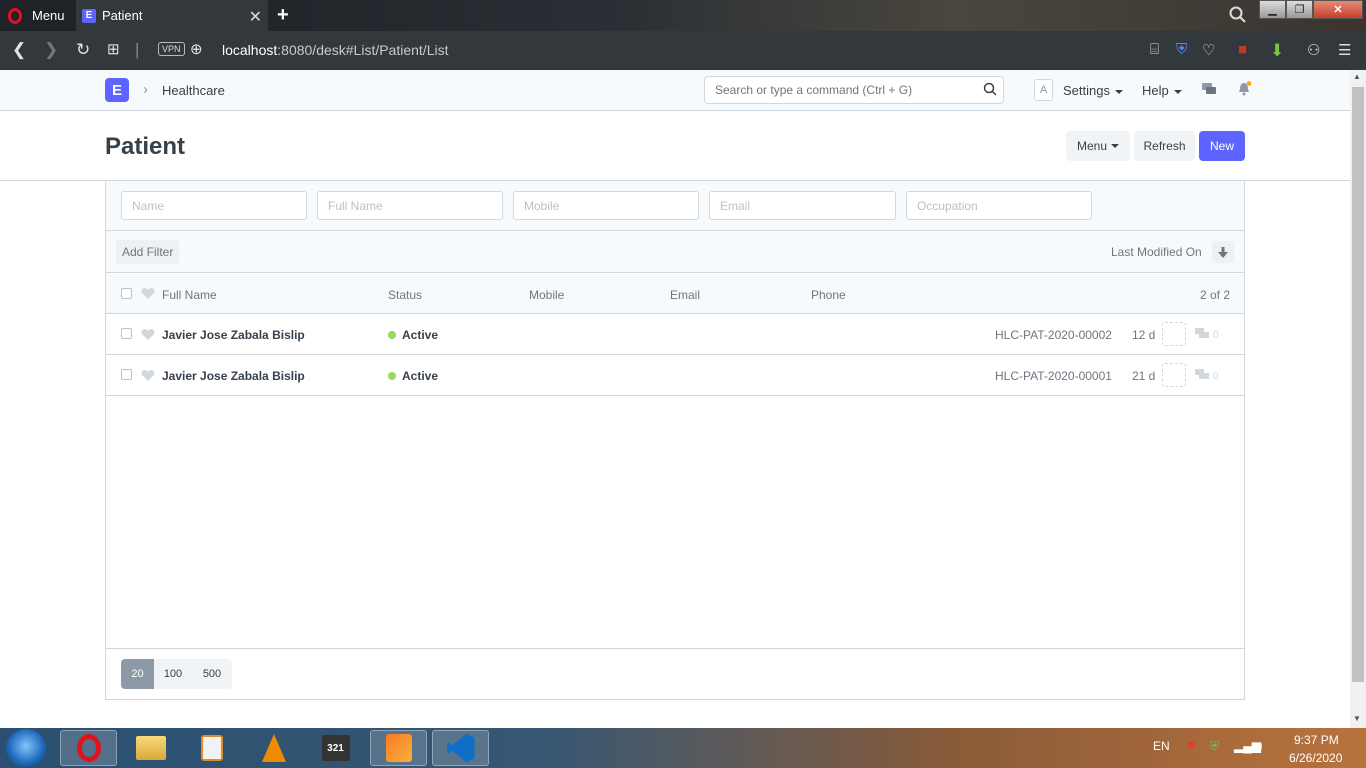  I want to click on new-button: New, so click(1222, 146).